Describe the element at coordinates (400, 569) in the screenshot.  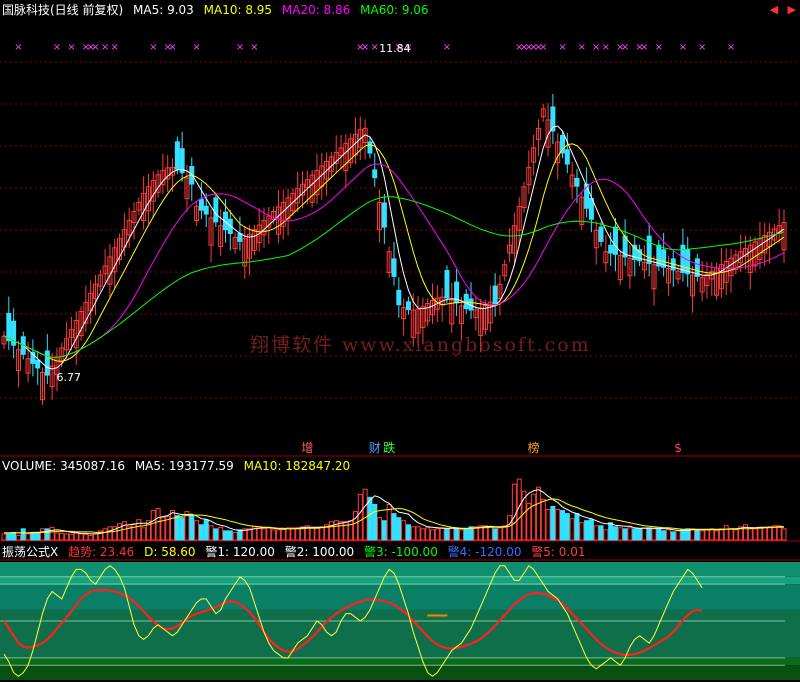
I see `indicator-band` at that location.